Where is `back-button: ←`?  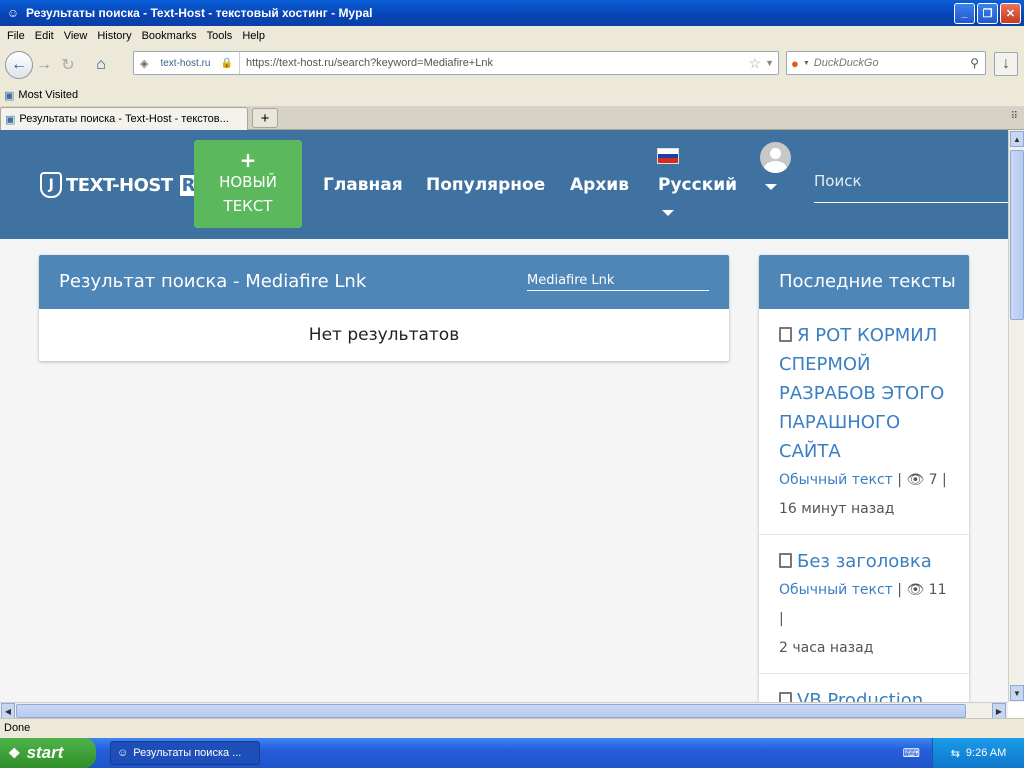 back-button: ← is located at coordinates (19, 65).